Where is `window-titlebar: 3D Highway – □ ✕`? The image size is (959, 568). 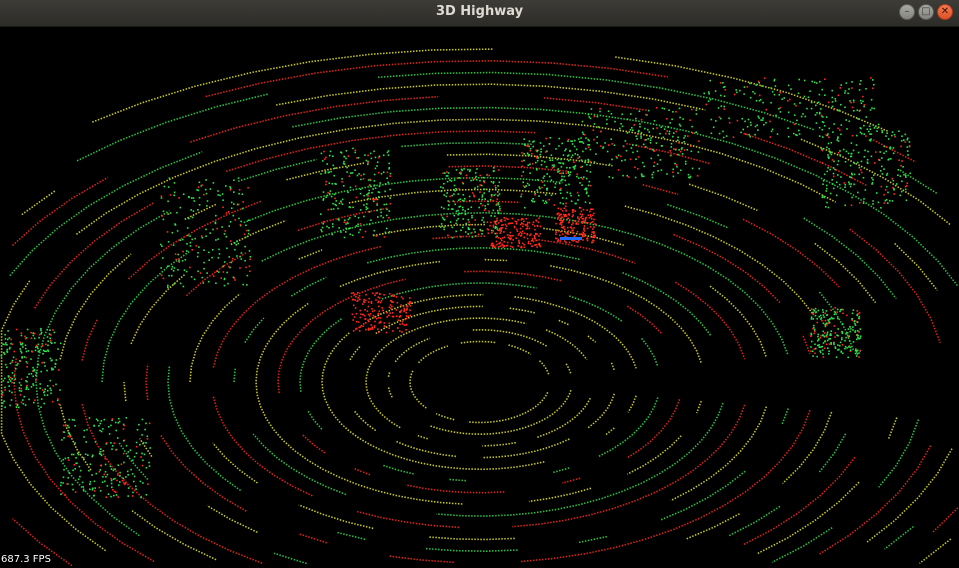 window-titlebar: 3D Highway – □ ✕ is located at coordinates (479, 13).